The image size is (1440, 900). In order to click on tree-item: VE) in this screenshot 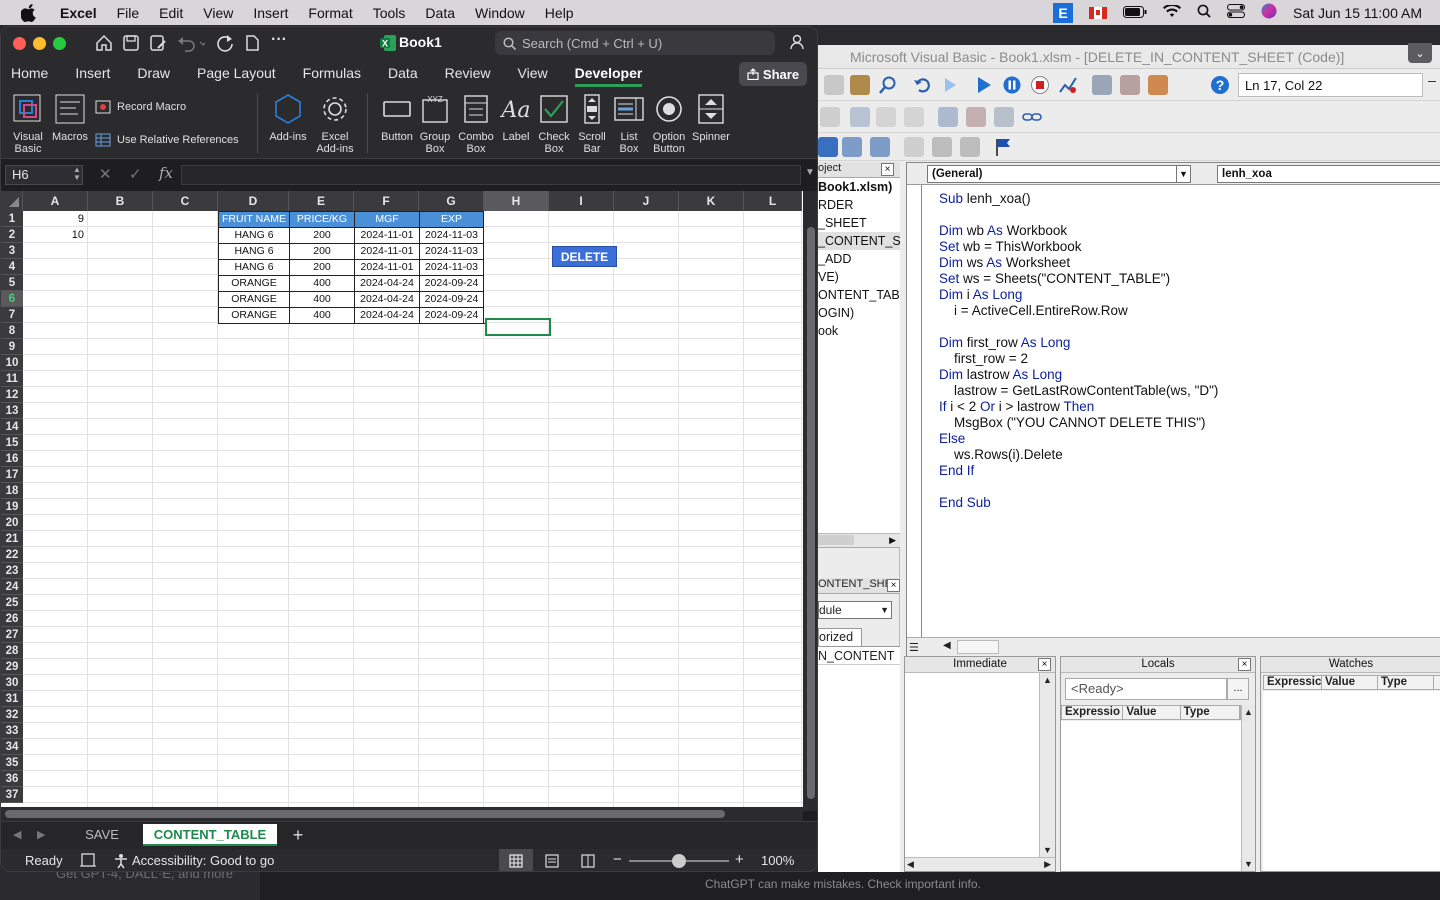, I will do `click(859, 277)`.